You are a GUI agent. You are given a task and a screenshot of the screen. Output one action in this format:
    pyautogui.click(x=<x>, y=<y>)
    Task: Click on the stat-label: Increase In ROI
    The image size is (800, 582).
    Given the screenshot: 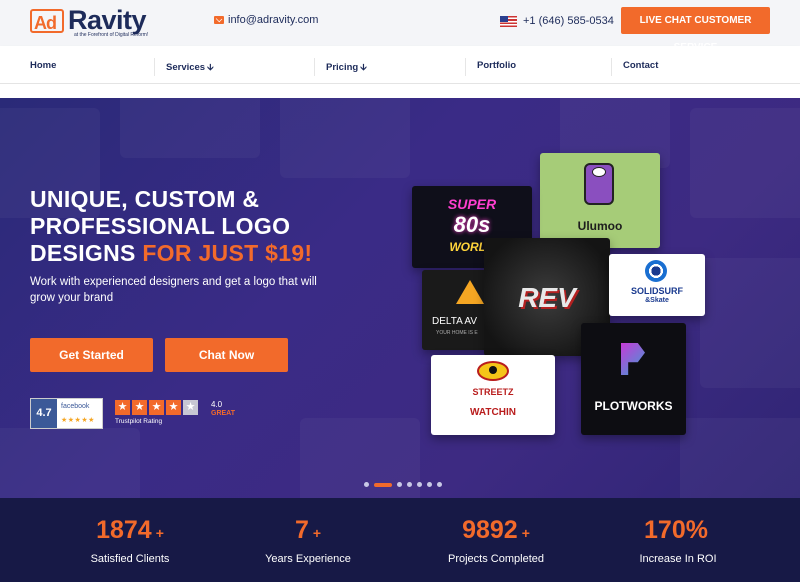 What is the action you would take?
    pyautogui.click(x=678, y=559)
    